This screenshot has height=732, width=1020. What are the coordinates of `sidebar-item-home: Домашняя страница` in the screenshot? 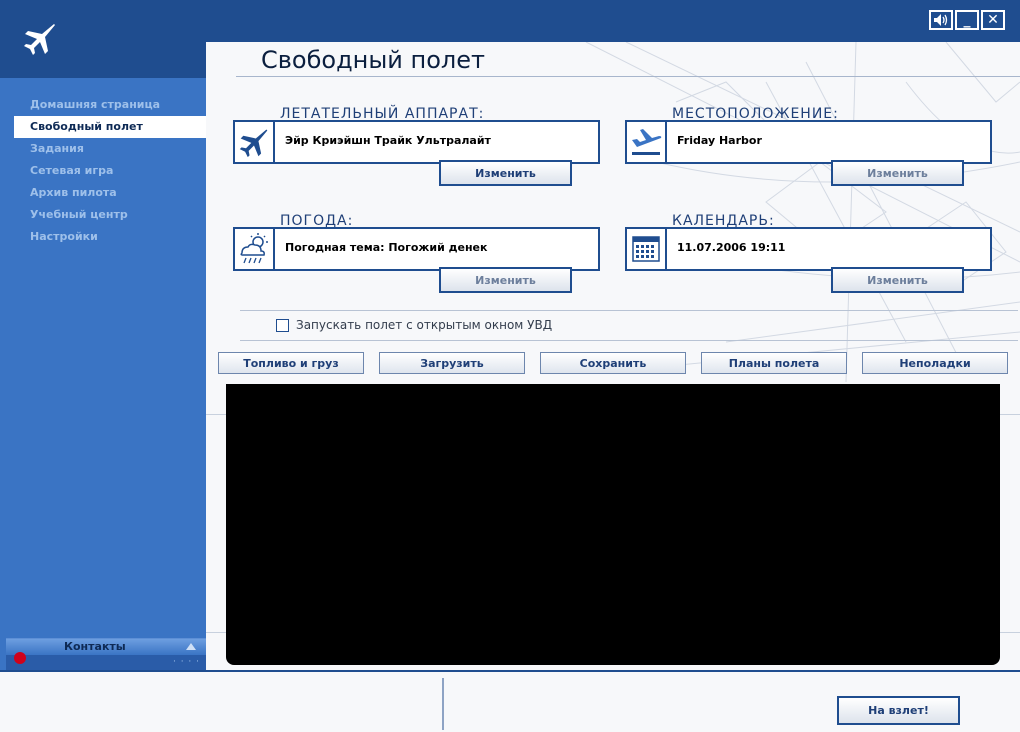 It's located at (110, 105).